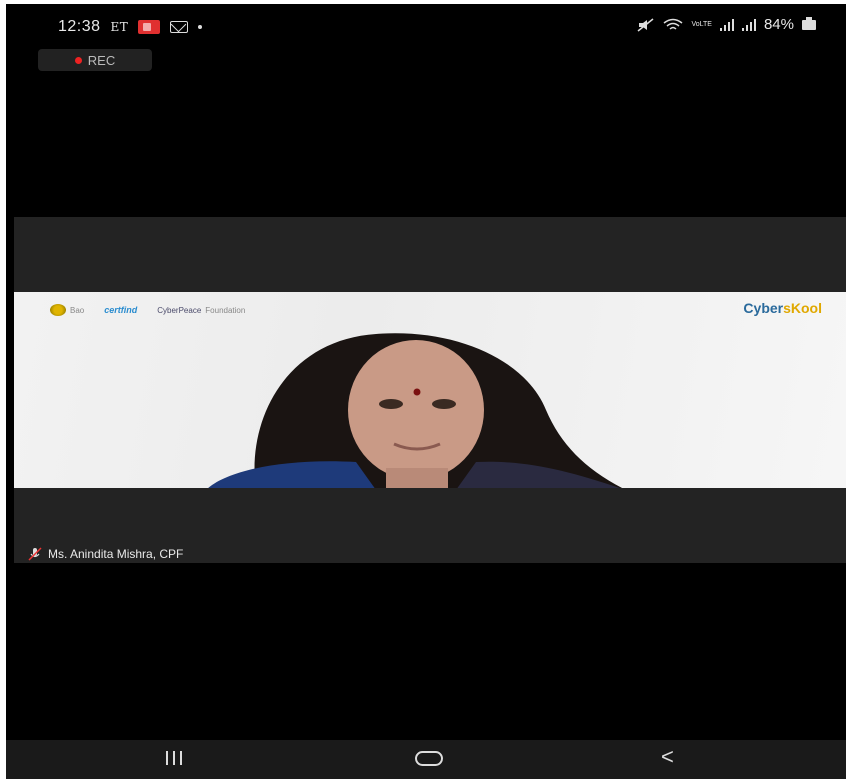  Describe the element at coordinates (116, 554) in the screenshot. I see `participant-name: Ms. Anindita Mishra, CPF` at that location.